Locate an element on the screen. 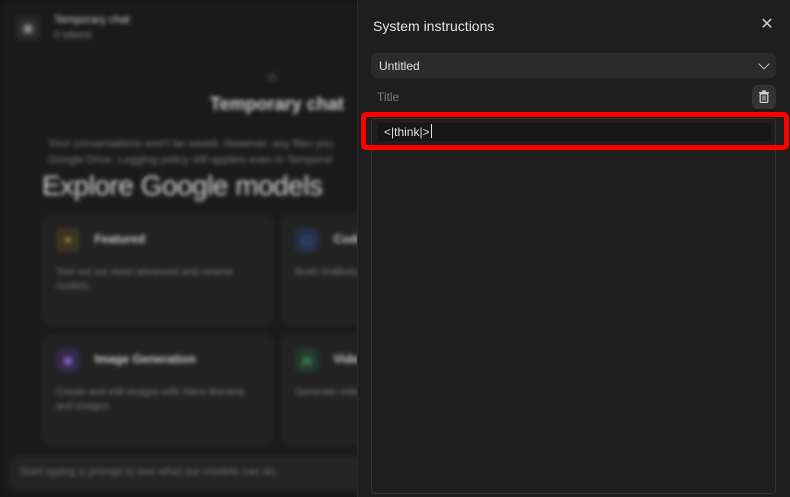 The width and height of the screenshot is (790, 497). token-count: 5 tokens is located at coordinates (73, 35).